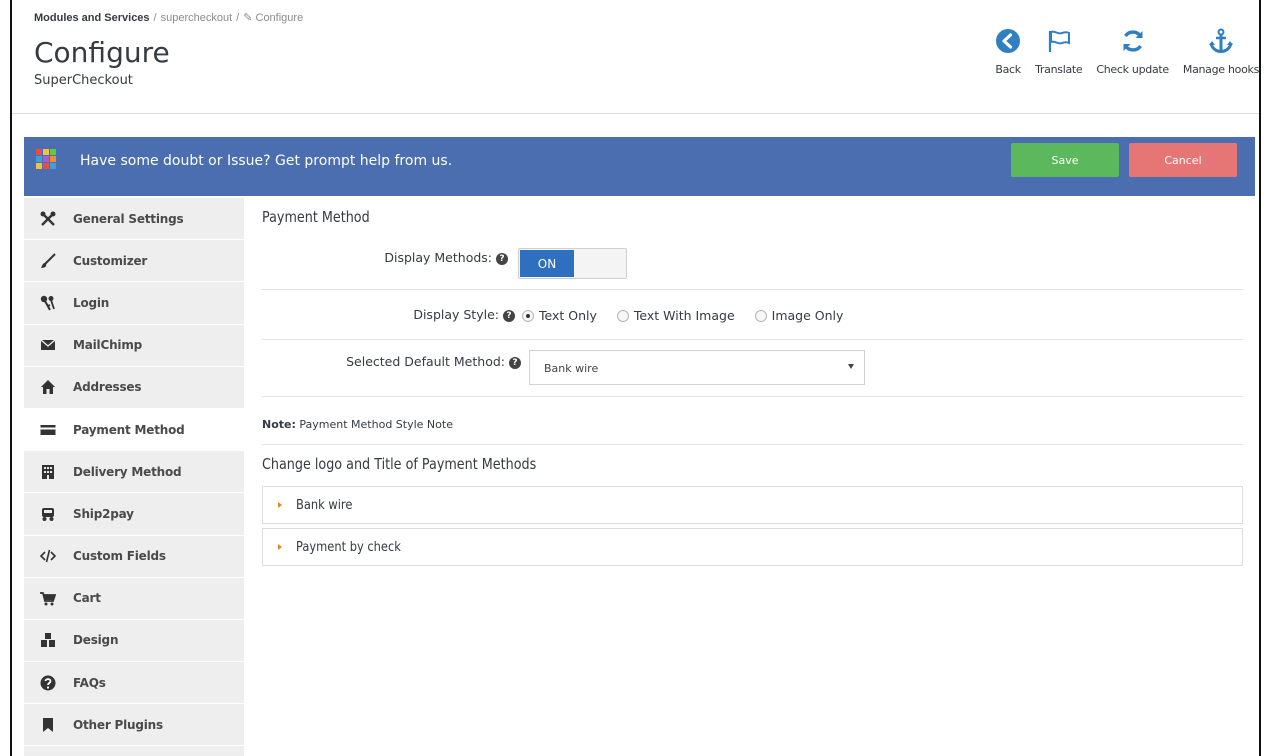  I want to click on sidebar-item-addresses: Addresses, so click(134, 388).